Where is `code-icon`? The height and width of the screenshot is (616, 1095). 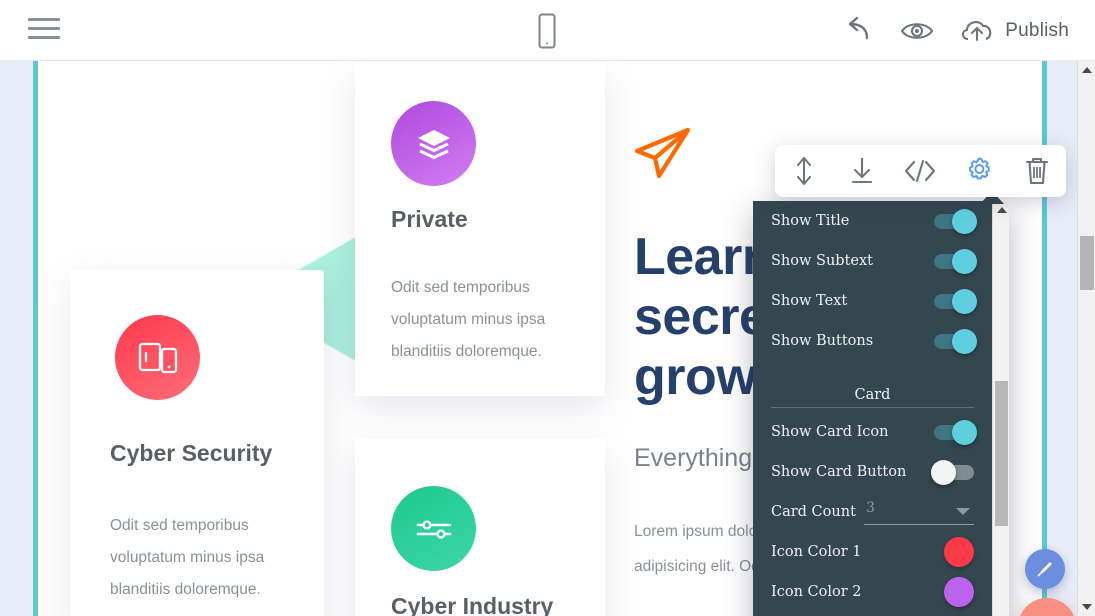
code-icon is located at coordinates (920, 171).